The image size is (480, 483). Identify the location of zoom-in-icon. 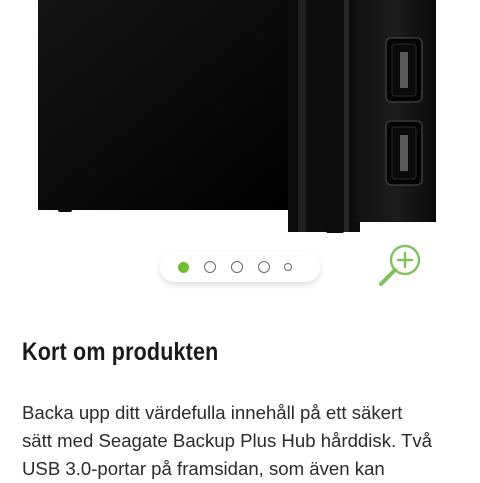
(400, 265).